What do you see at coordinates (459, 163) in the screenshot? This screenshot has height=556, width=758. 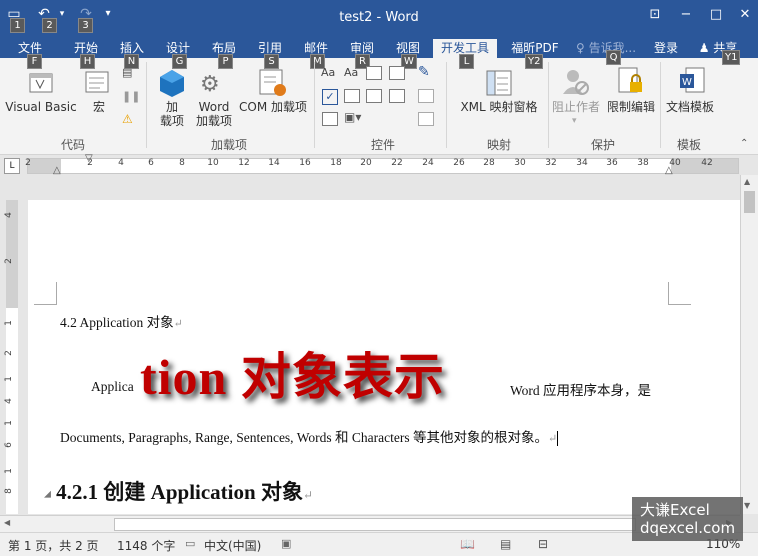 I see `ruler-tick: 26` at bounding box center [459, 163].